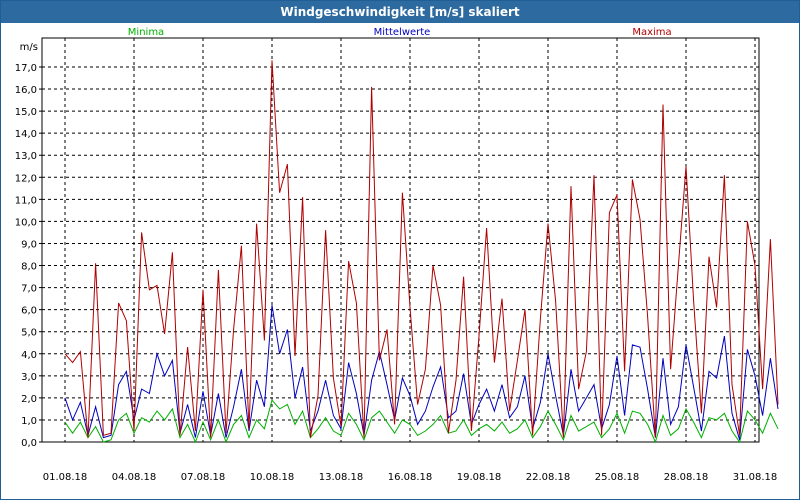  What do you see at coordinates (686, 477) in the screenshot?
I see `x-tick-label: 28.08.18` at bounding box center [686, 477].